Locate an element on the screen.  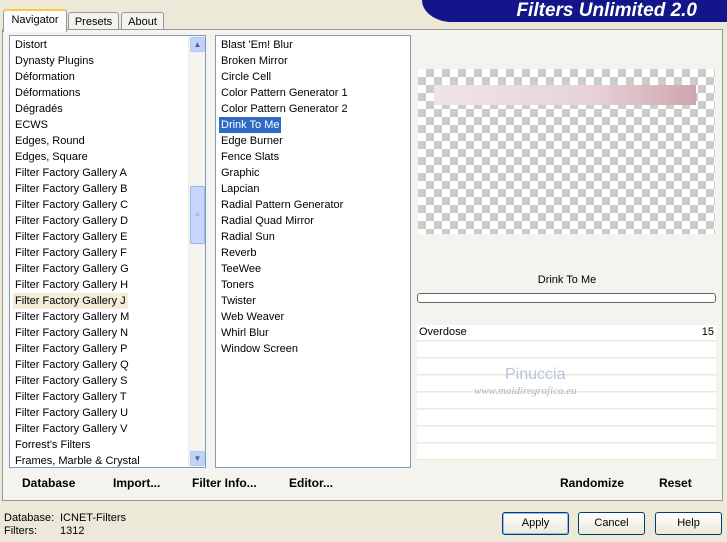
category-item: Edges, Square is located at coordinates (51, 157).